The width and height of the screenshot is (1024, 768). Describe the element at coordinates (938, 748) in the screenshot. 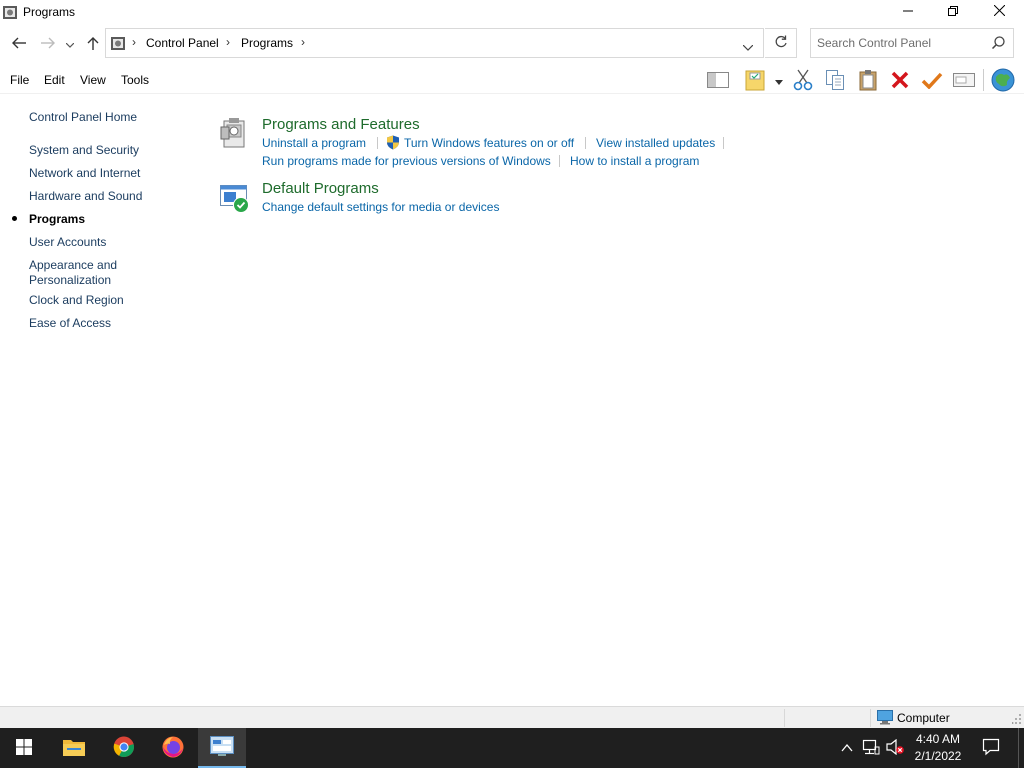

I see `taskbar-clock: 4:40 AM 2/1/2022` at that location.